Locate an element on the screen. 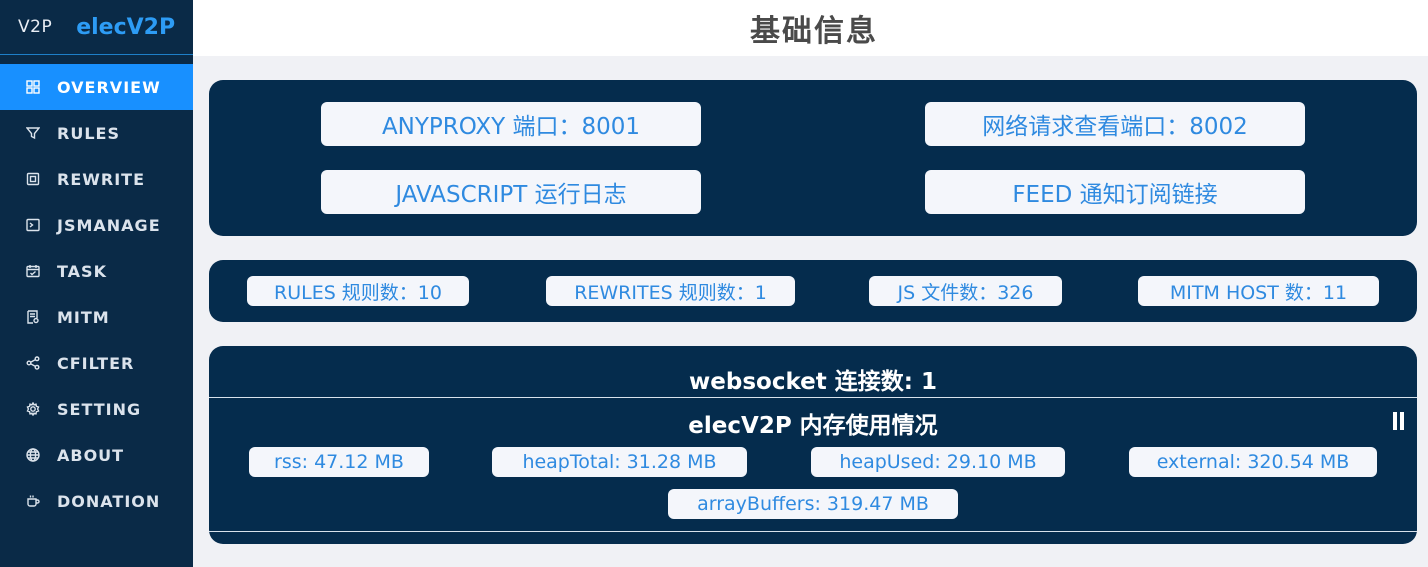  sidebar-item-label: TASK is located at coordinates (82, 271).